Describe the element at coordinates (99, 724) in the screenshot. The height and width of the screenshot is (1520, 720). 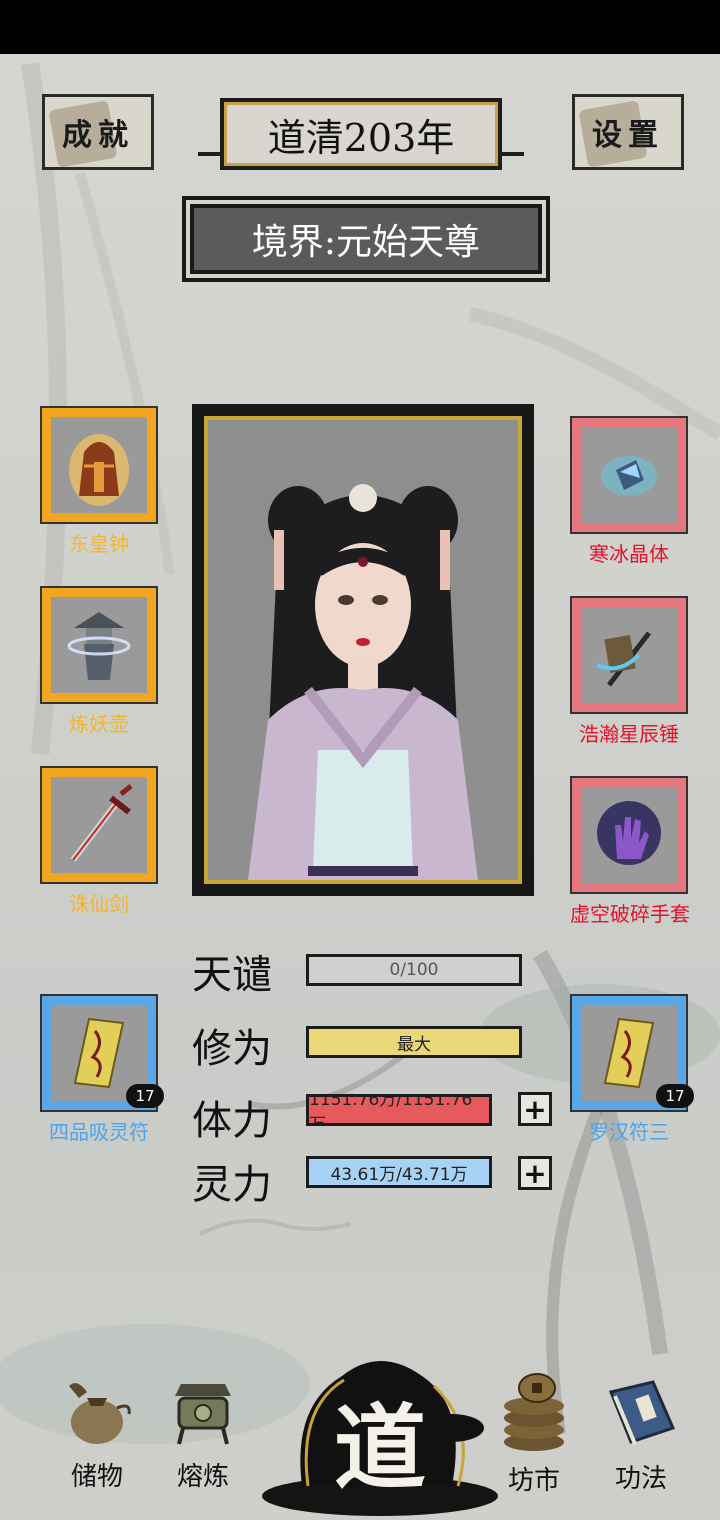
I see `equip-name: 炼妖壶` at that location.